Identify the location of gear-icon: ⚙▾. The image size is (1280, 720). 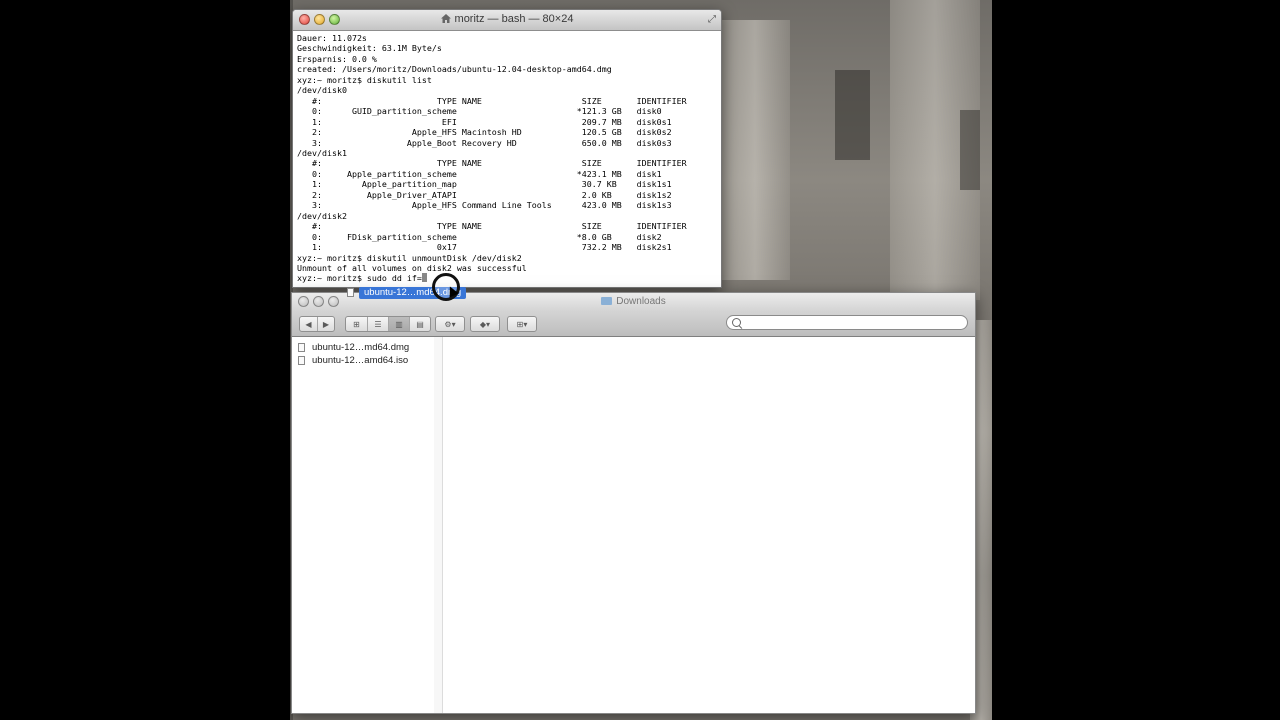
(450, 324).